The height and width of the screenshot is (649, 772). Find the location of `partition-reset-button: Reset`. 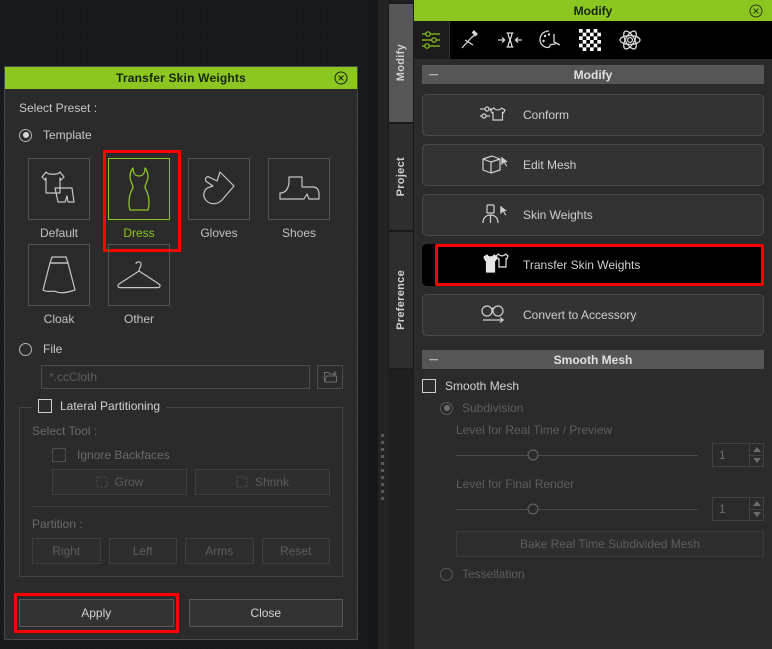

partition-reset-button: Reset is located at coordinates (295, 551).